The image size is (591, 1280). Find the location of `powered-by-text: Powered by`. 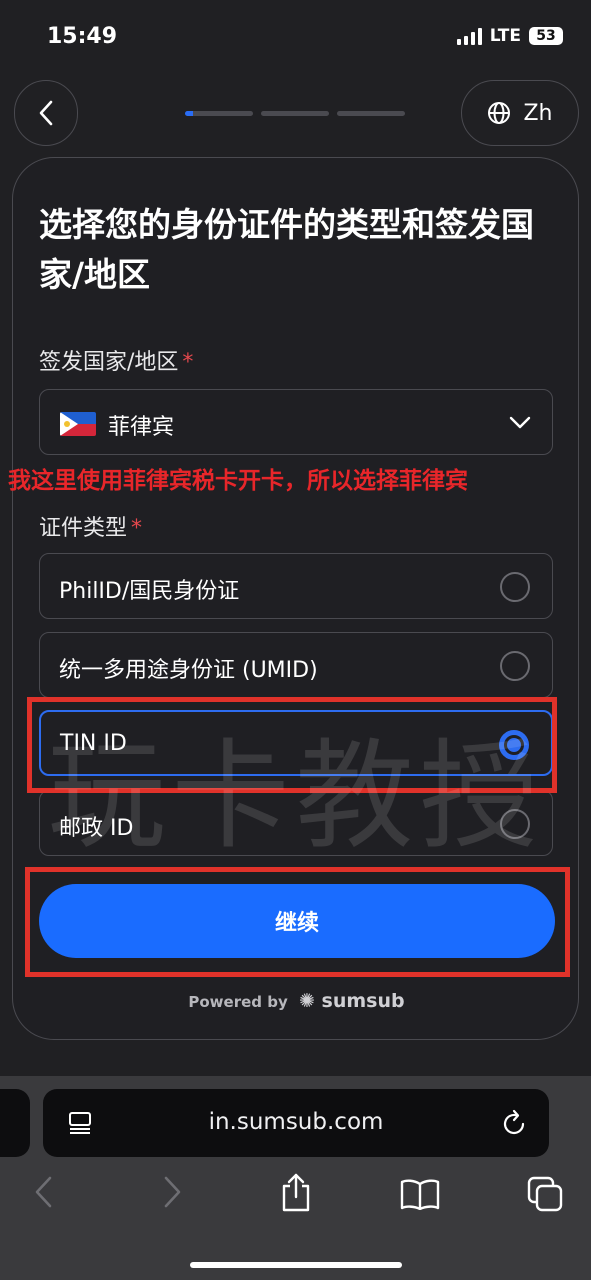

powered-by-text: Powered by is located at coordinates (238, 1002).